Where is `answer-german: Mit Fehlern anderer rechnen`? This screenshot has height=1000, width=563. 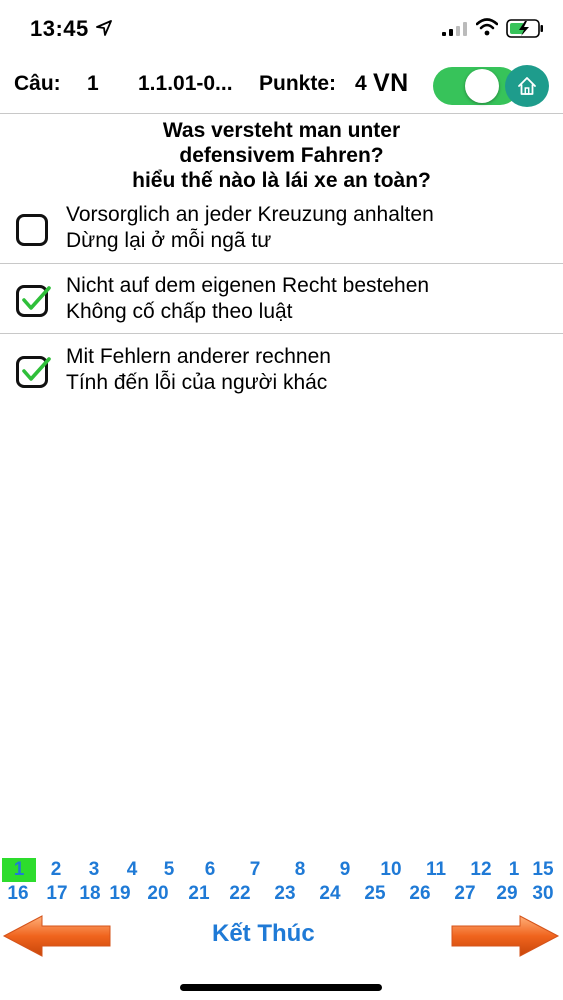
answer-german: Mit Fehlern anderer rechnen is located at coordinates (198, 356).